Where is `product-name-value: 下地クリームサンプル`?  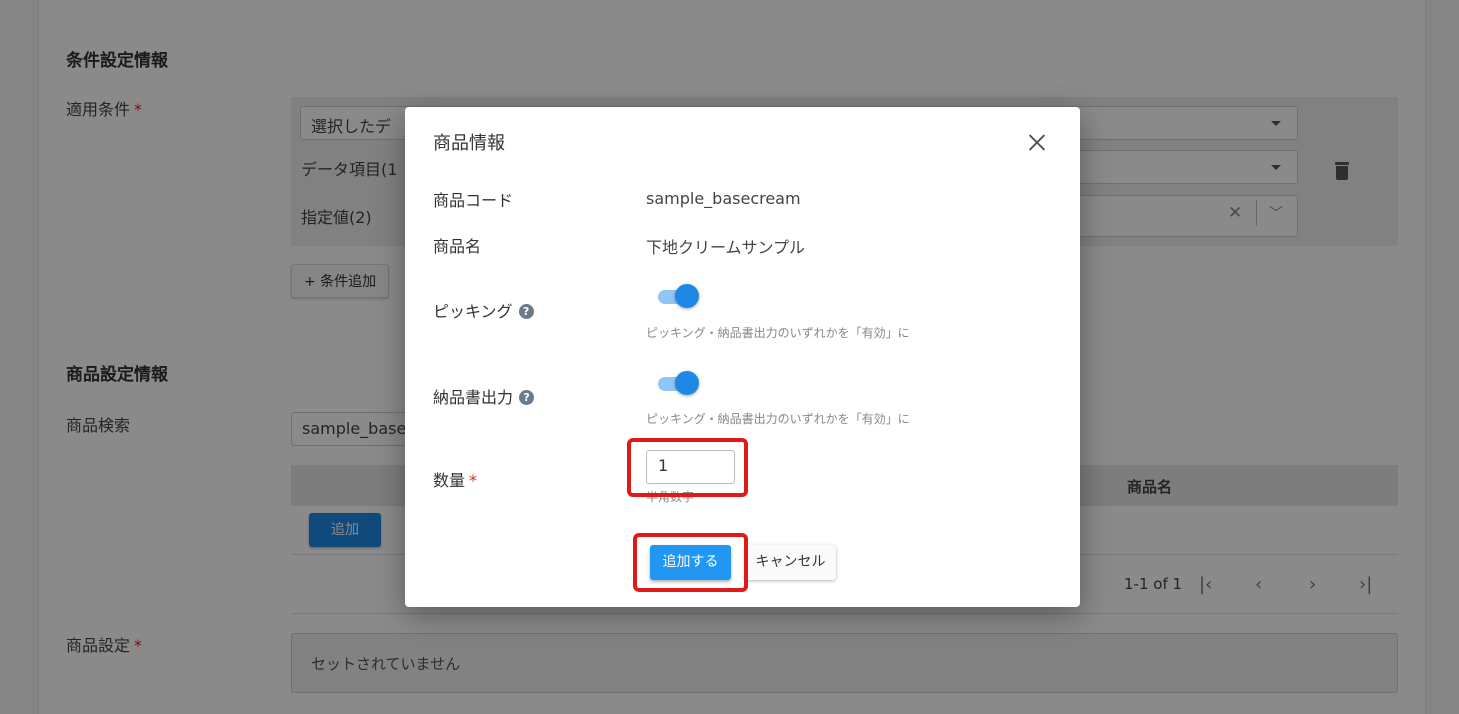
product-name-value: 下地クリームサンプル is located at coordinates (726, 247).